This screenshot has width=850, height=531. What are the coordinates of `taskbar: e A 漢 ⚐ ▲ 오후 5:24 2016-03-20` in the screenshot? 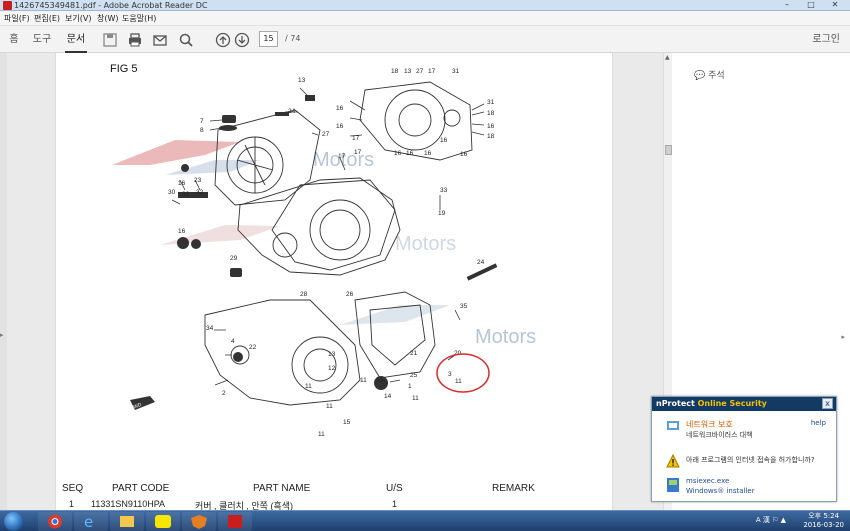 It's located at (425, 520).